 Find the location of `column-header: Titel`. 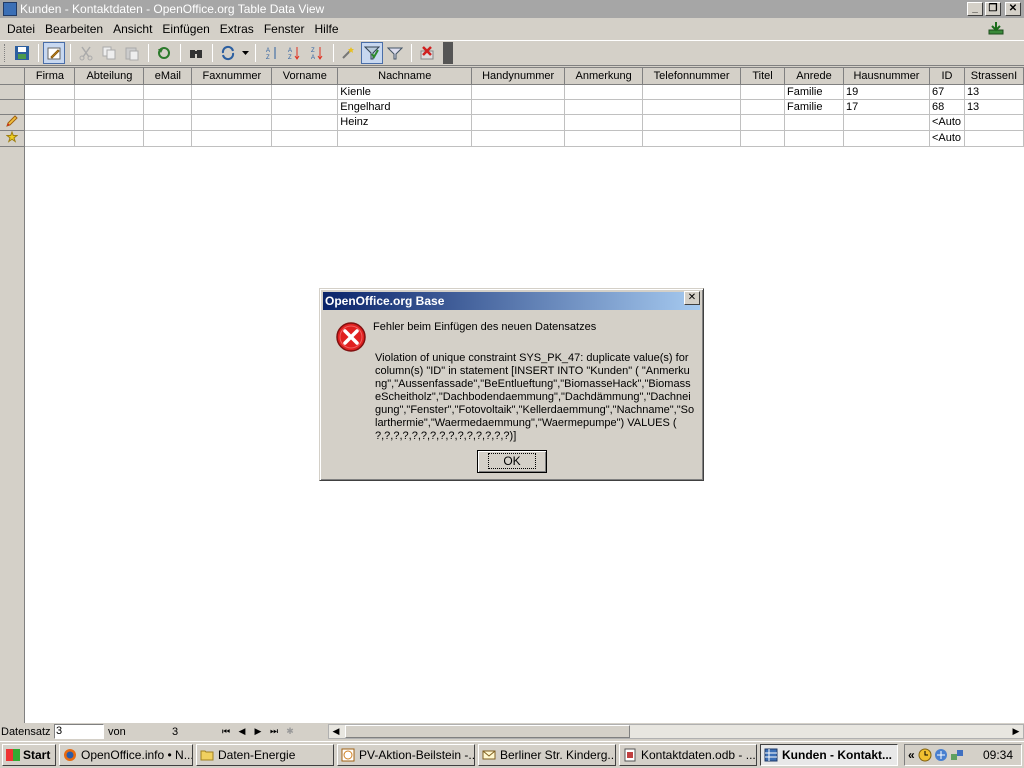

column-header: Titel is located at coordinates (763, 76).